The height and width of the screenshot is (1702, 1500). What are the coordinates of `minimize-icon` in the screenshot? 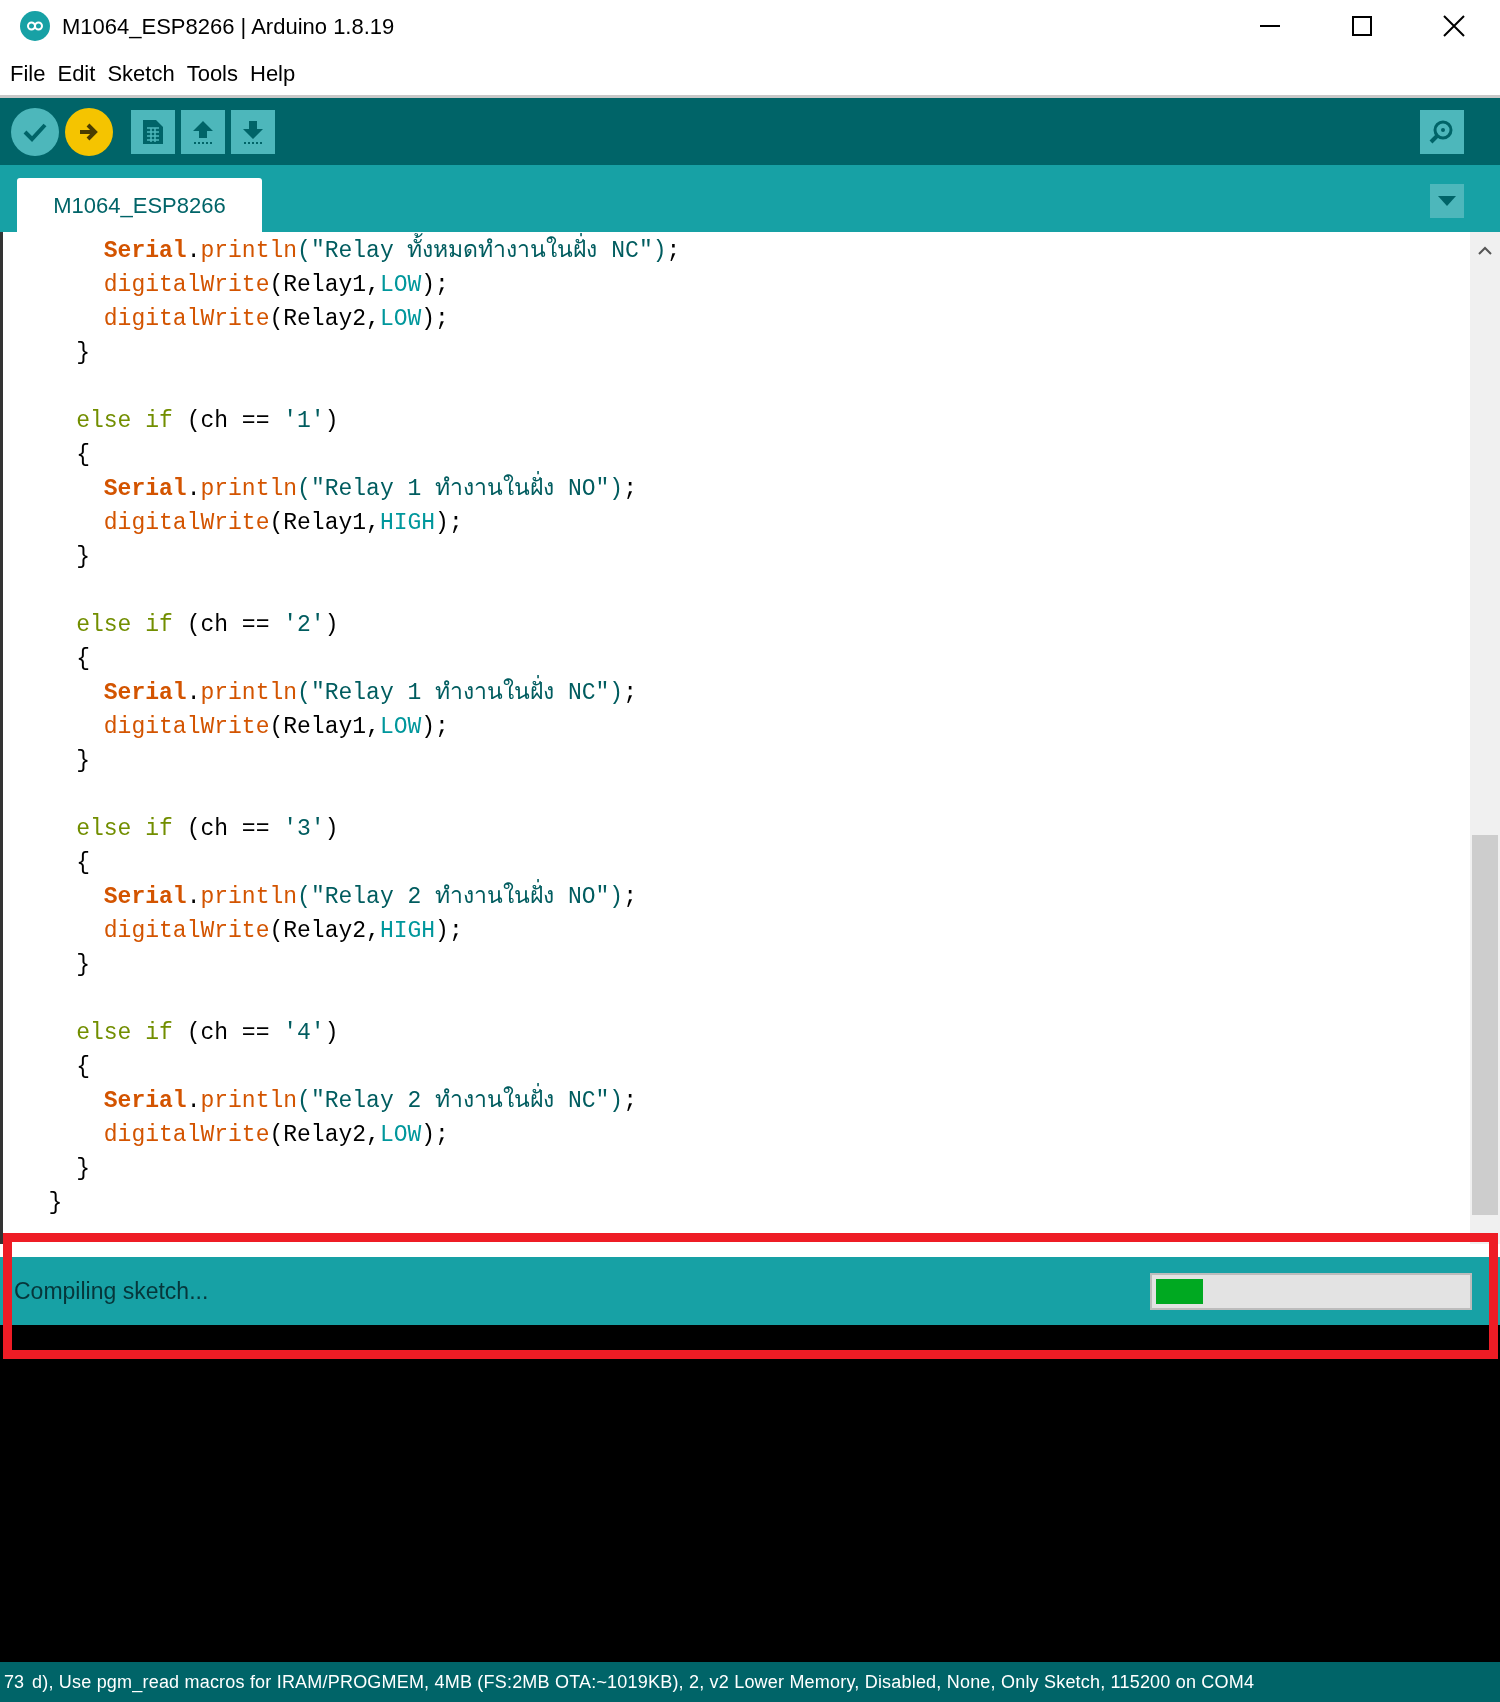 It's located at (1270, 26).